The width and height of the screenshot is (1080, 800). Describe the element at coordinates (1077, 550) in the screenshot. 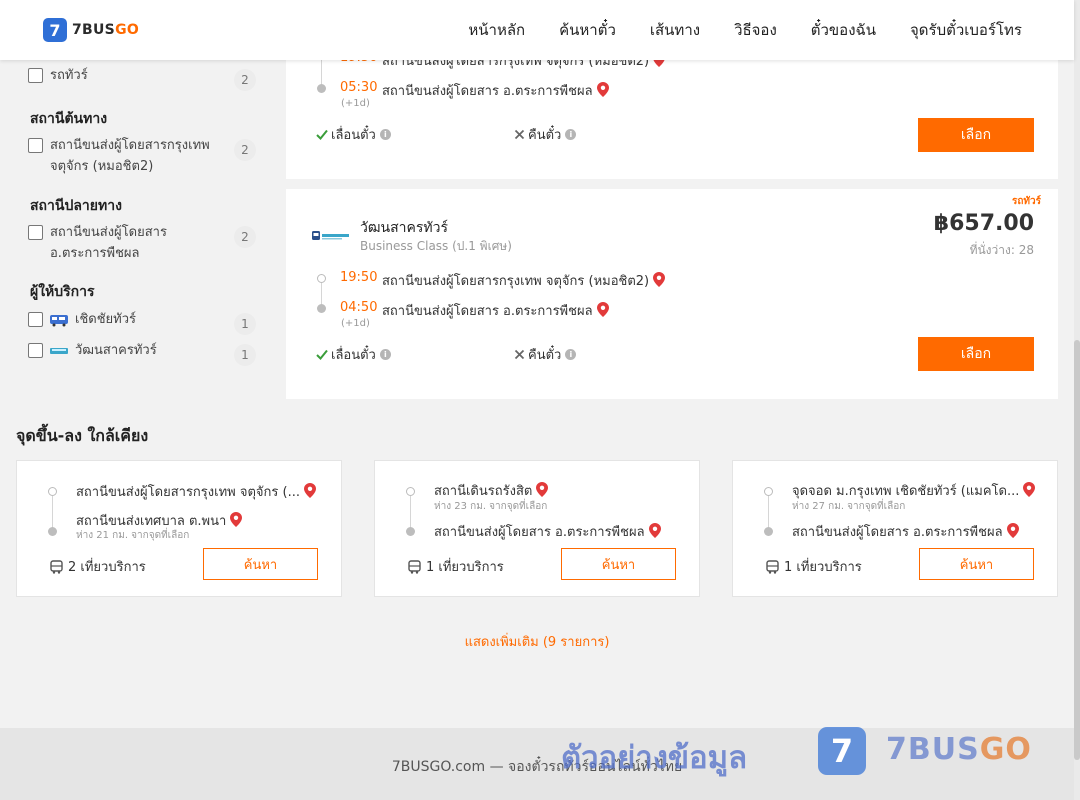

I see `scrollbar-thumb` at that location.